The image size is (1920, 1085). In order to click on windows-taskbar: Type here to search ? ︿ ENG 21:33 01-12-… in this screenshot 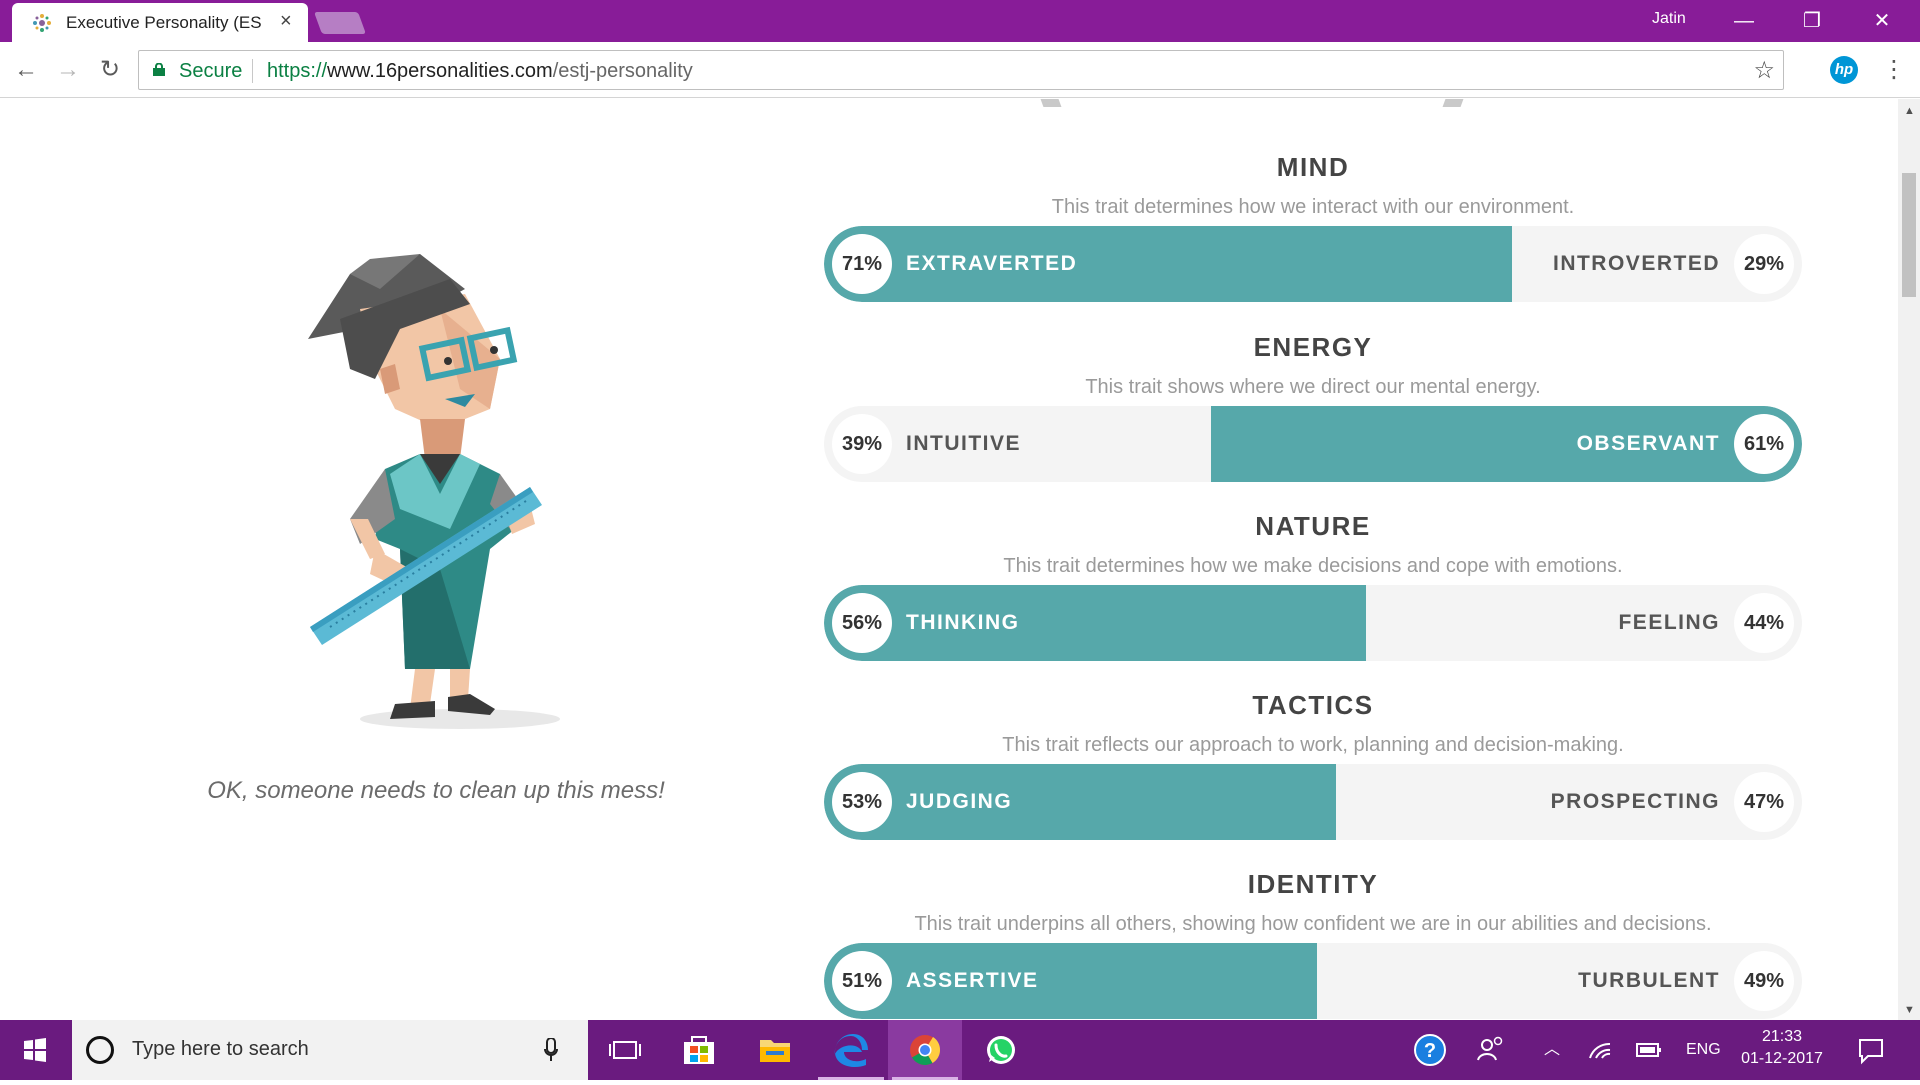, I will do `click(960, 1050)`.